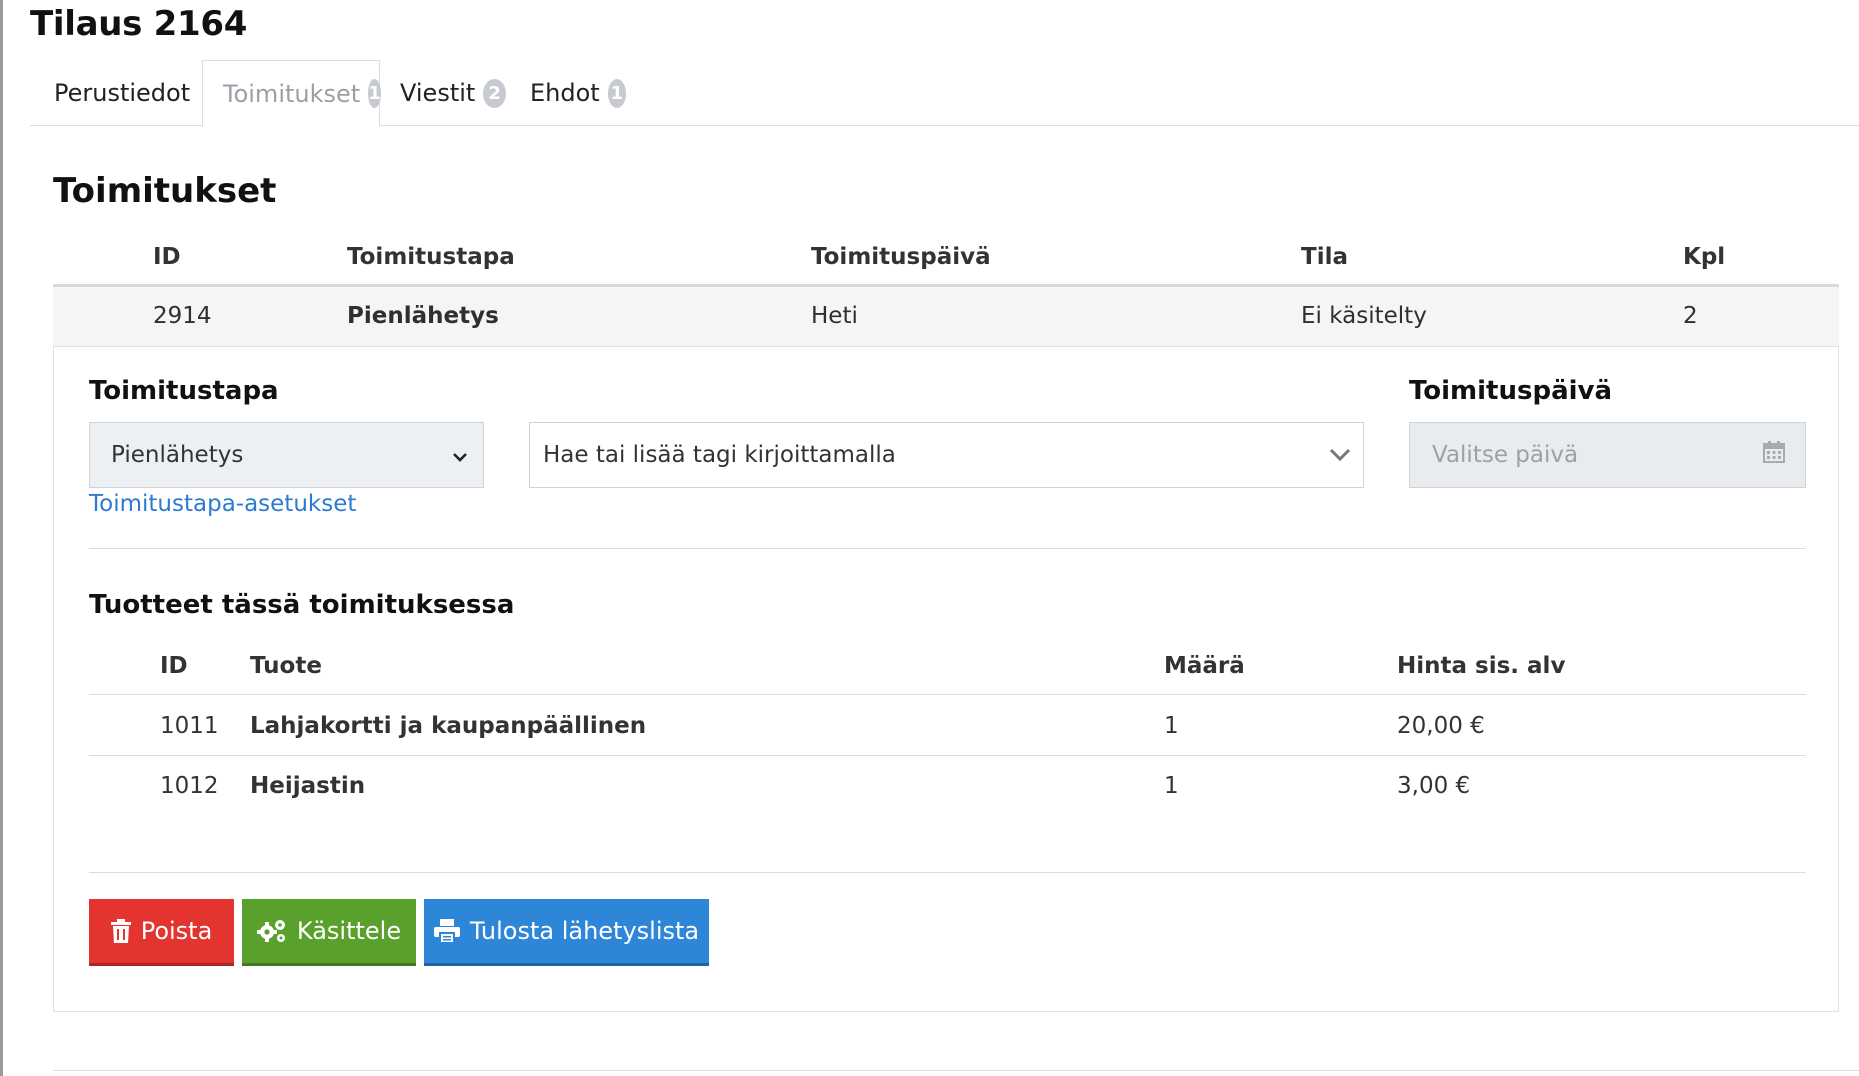 The height and width of the screenshot is (1076, 1859). What do you see at coordinates (1774, 455) in the screenshot?
I see `calendar-icon` at bounding box center [1774, 455].